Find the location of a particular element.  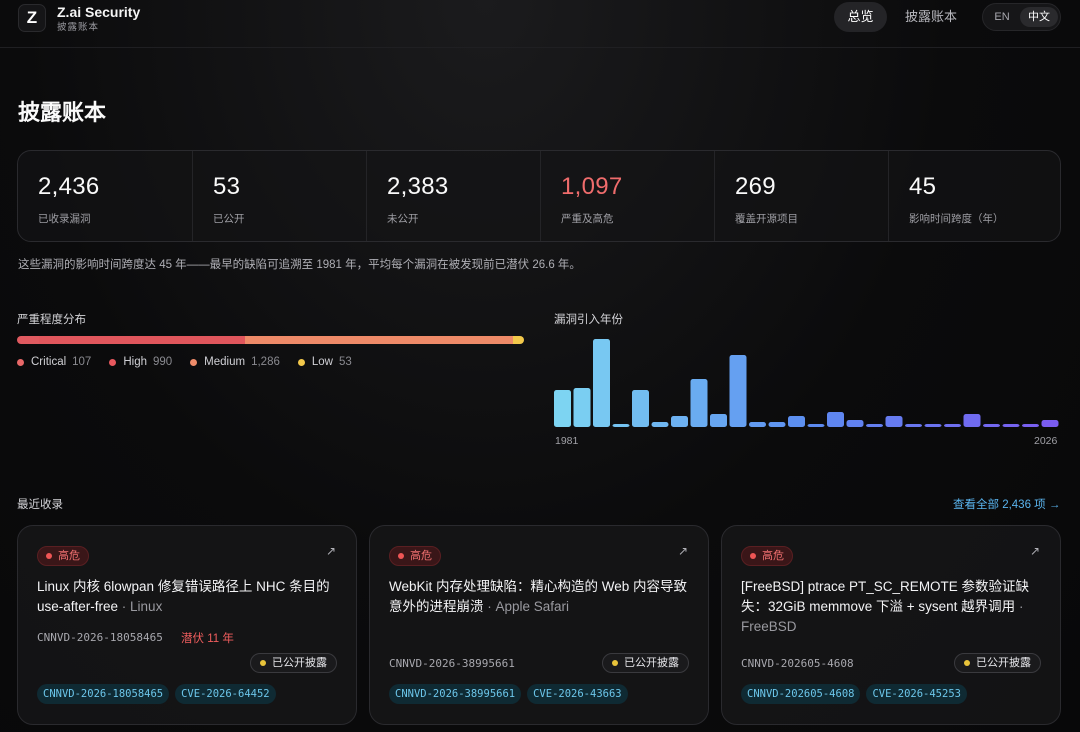

severity-title: 严重程度分布 is located at coordinates (51, 320).